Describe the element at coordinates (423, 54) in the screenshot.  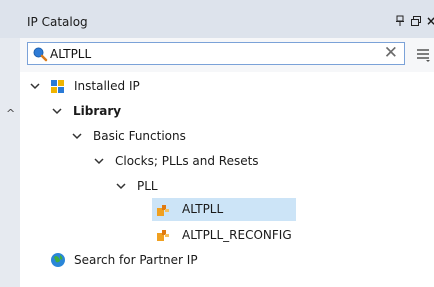
I see `menu-icon` at that location.